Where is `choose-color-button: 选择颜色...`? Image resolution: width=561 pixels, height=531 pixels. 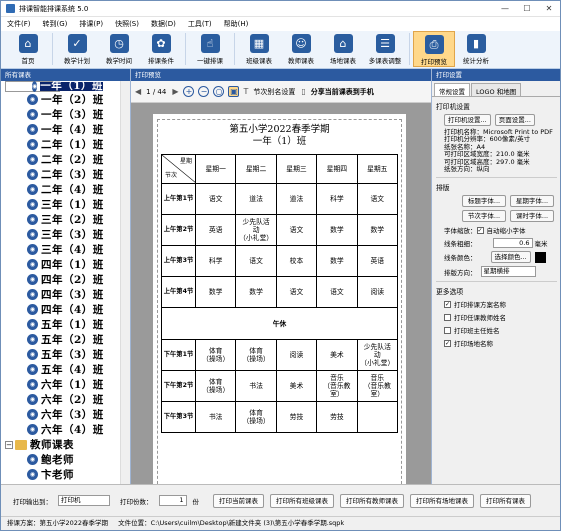 choose-color-button: 选择颜色... is located at coordinates (510, 257).